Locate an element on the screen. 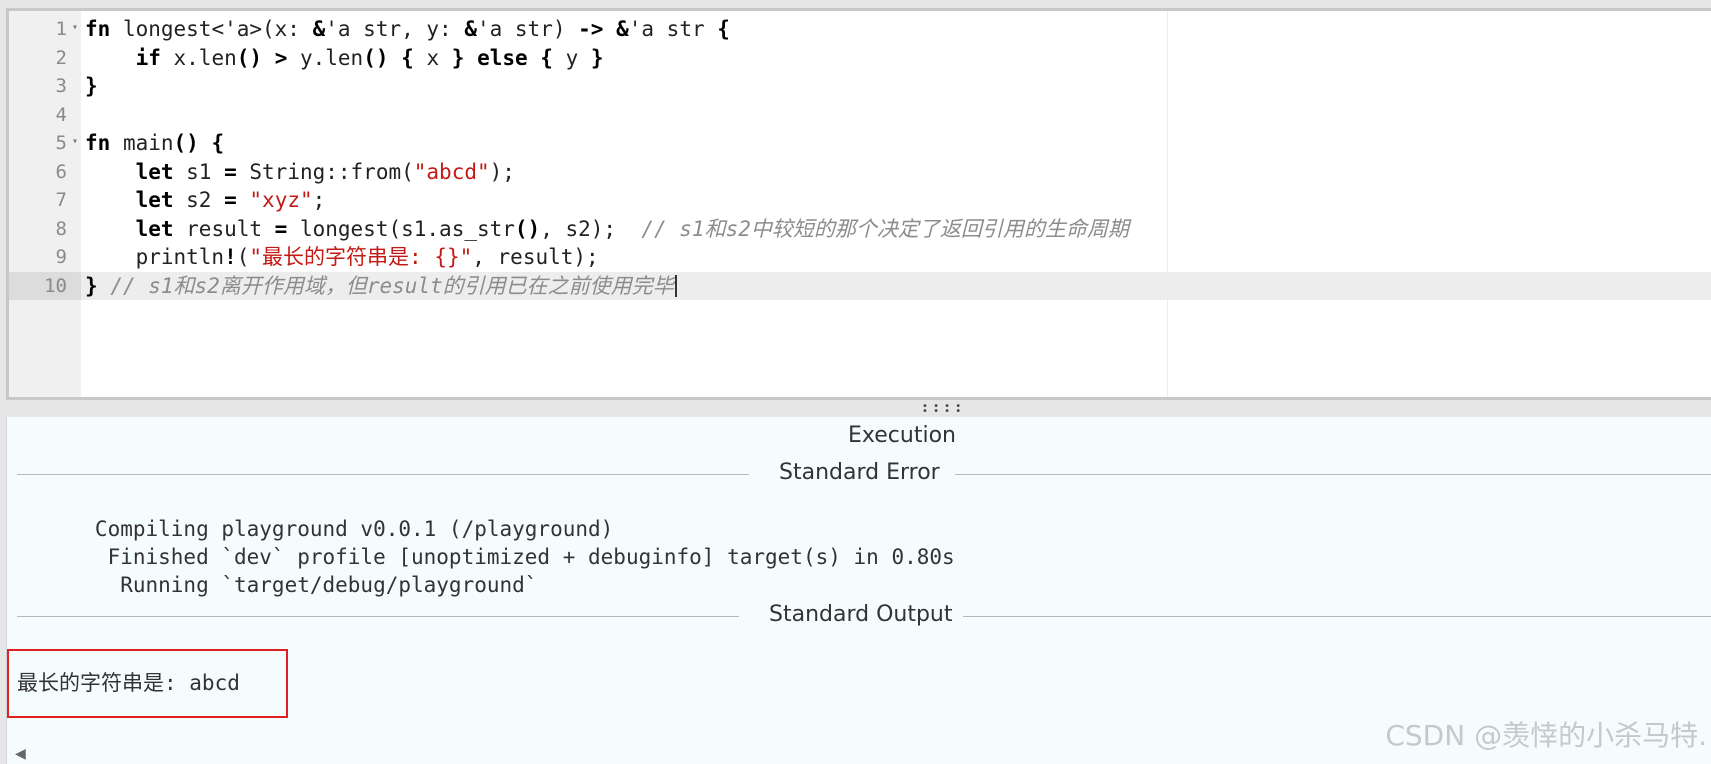 This screenshot has height=764, width=1711. line-number: 3 is located at coordinates (61, 86).